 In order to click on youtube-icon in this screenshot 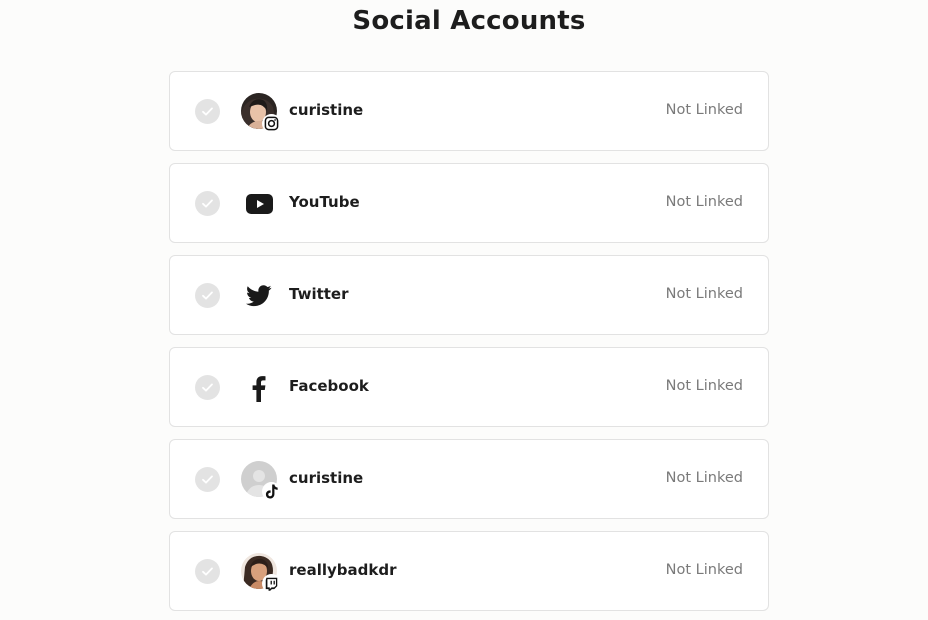, I will do `click(259, 204)`.